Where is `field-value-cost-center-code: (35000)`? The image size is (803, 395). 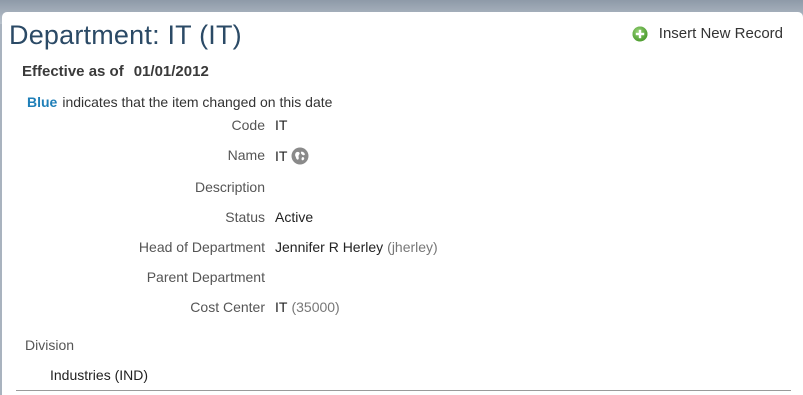 field-value-cost-center-code: (35000) is located at coordinates (315, 307).